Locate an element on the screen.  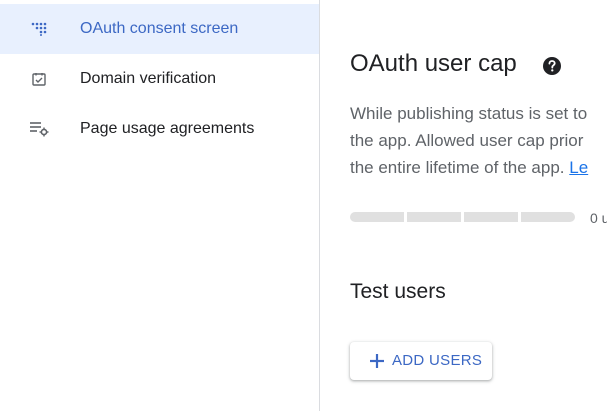
add-users-button: ADD USERS is located at coordinates (421, 361).